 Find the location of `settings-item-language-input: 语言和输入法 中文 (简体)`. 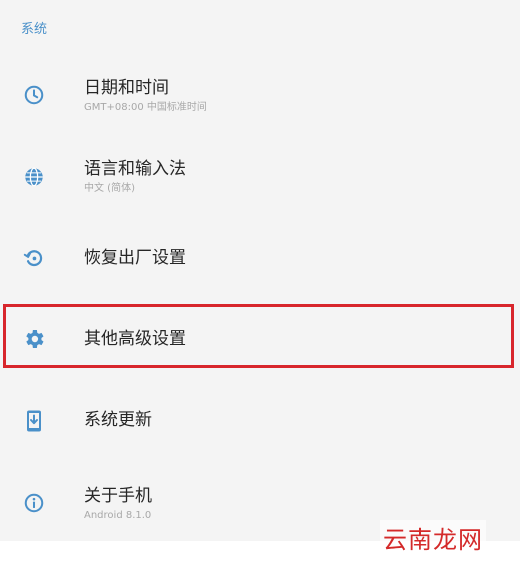

settings-item-language-input: 语言和输入法 中文 (简体) is located at coordinates (260, 177).